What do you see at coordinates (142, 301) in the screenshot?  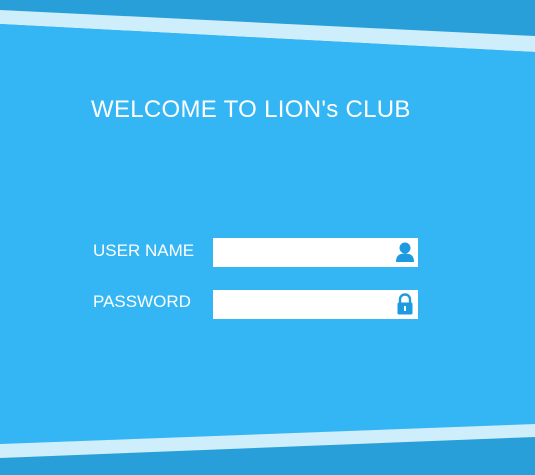 I see `password-label: PASSWORD` at bounding box center [142, 301].